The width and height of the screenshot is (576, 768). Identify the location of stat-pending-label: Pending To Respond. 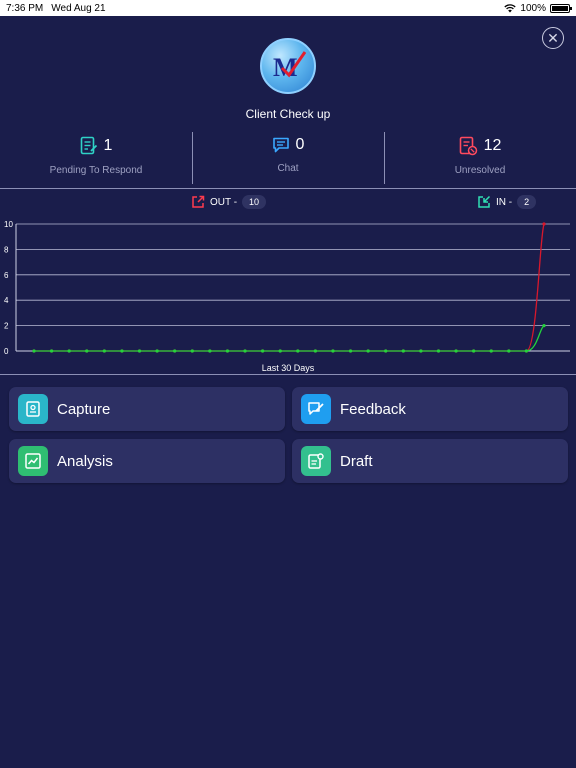
(96, 170).